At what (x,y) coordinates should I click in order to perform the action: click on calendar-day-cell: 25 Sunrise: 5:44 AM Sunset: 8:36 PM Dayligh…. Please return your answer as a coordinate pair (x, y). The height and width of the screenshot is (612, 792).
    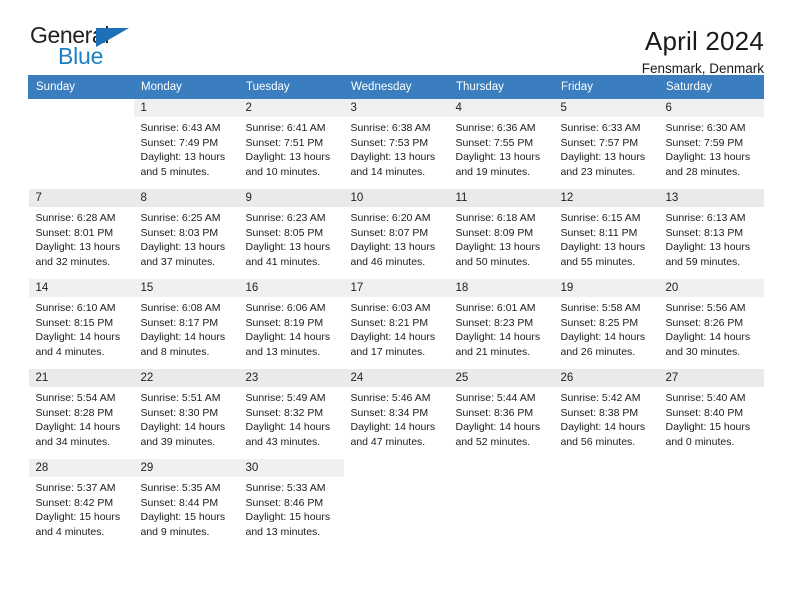
    Looking at the image, I should click on (501, 414).